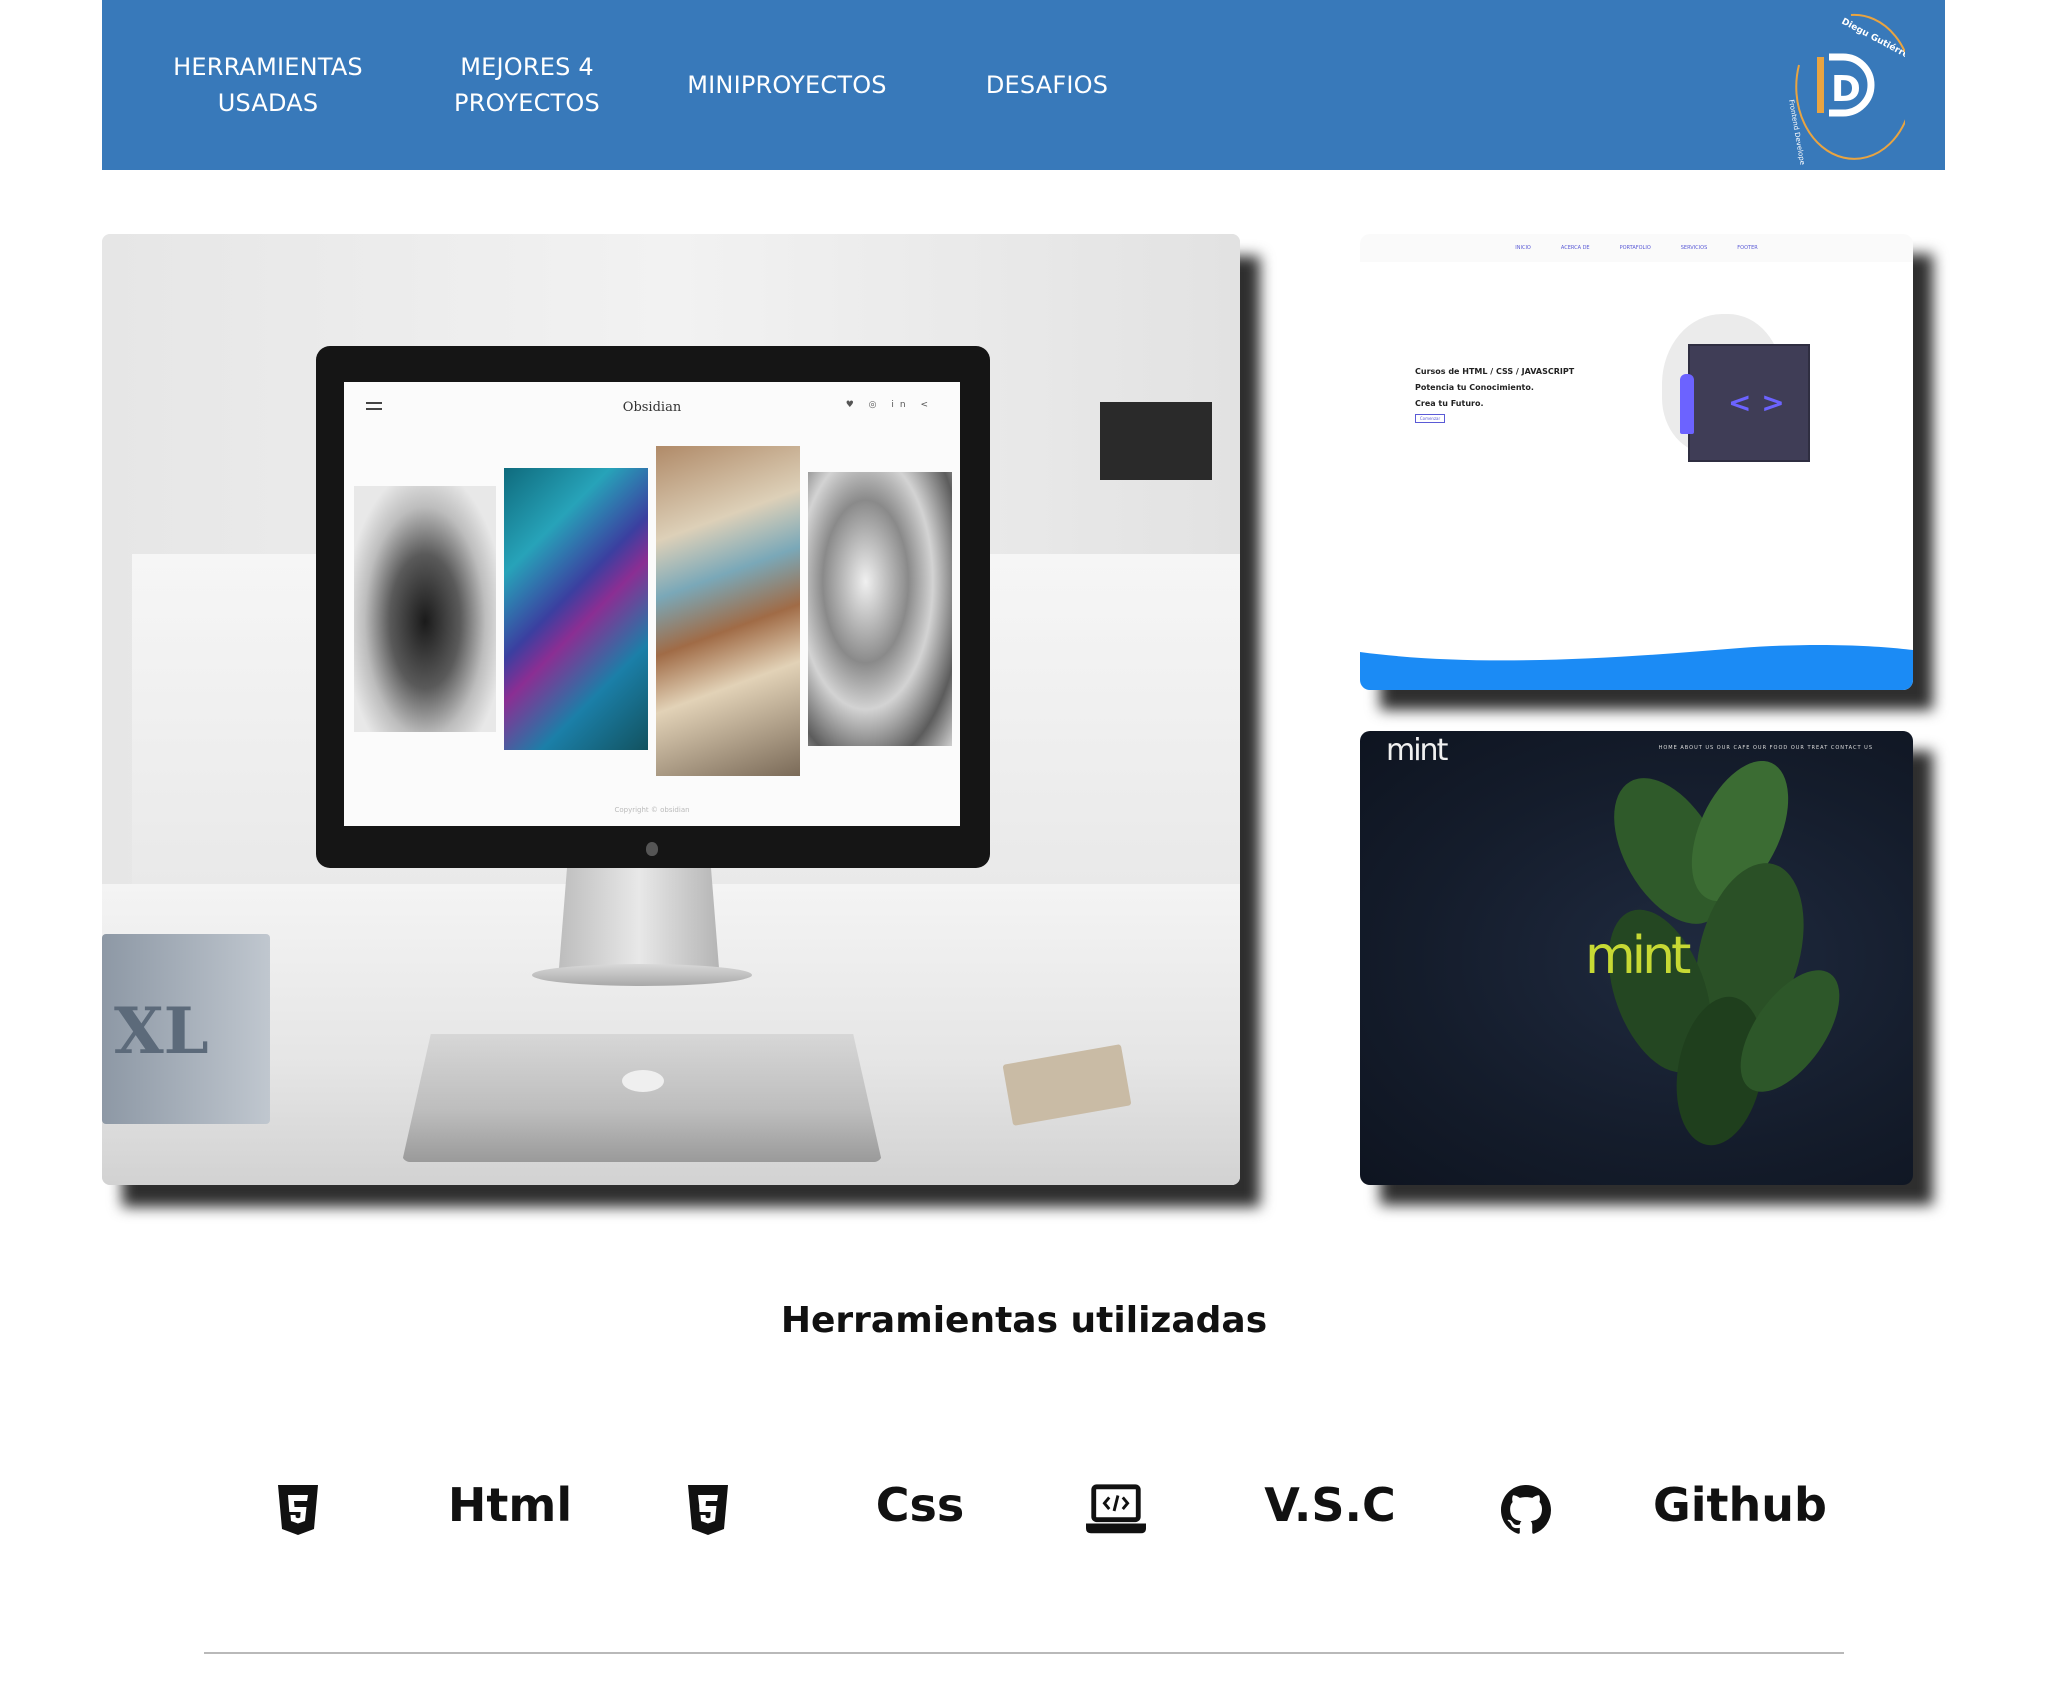 This screenshot has height=1700, width=2048. I want to click on course-nav-item: FOOTER, so click(1747, 248).